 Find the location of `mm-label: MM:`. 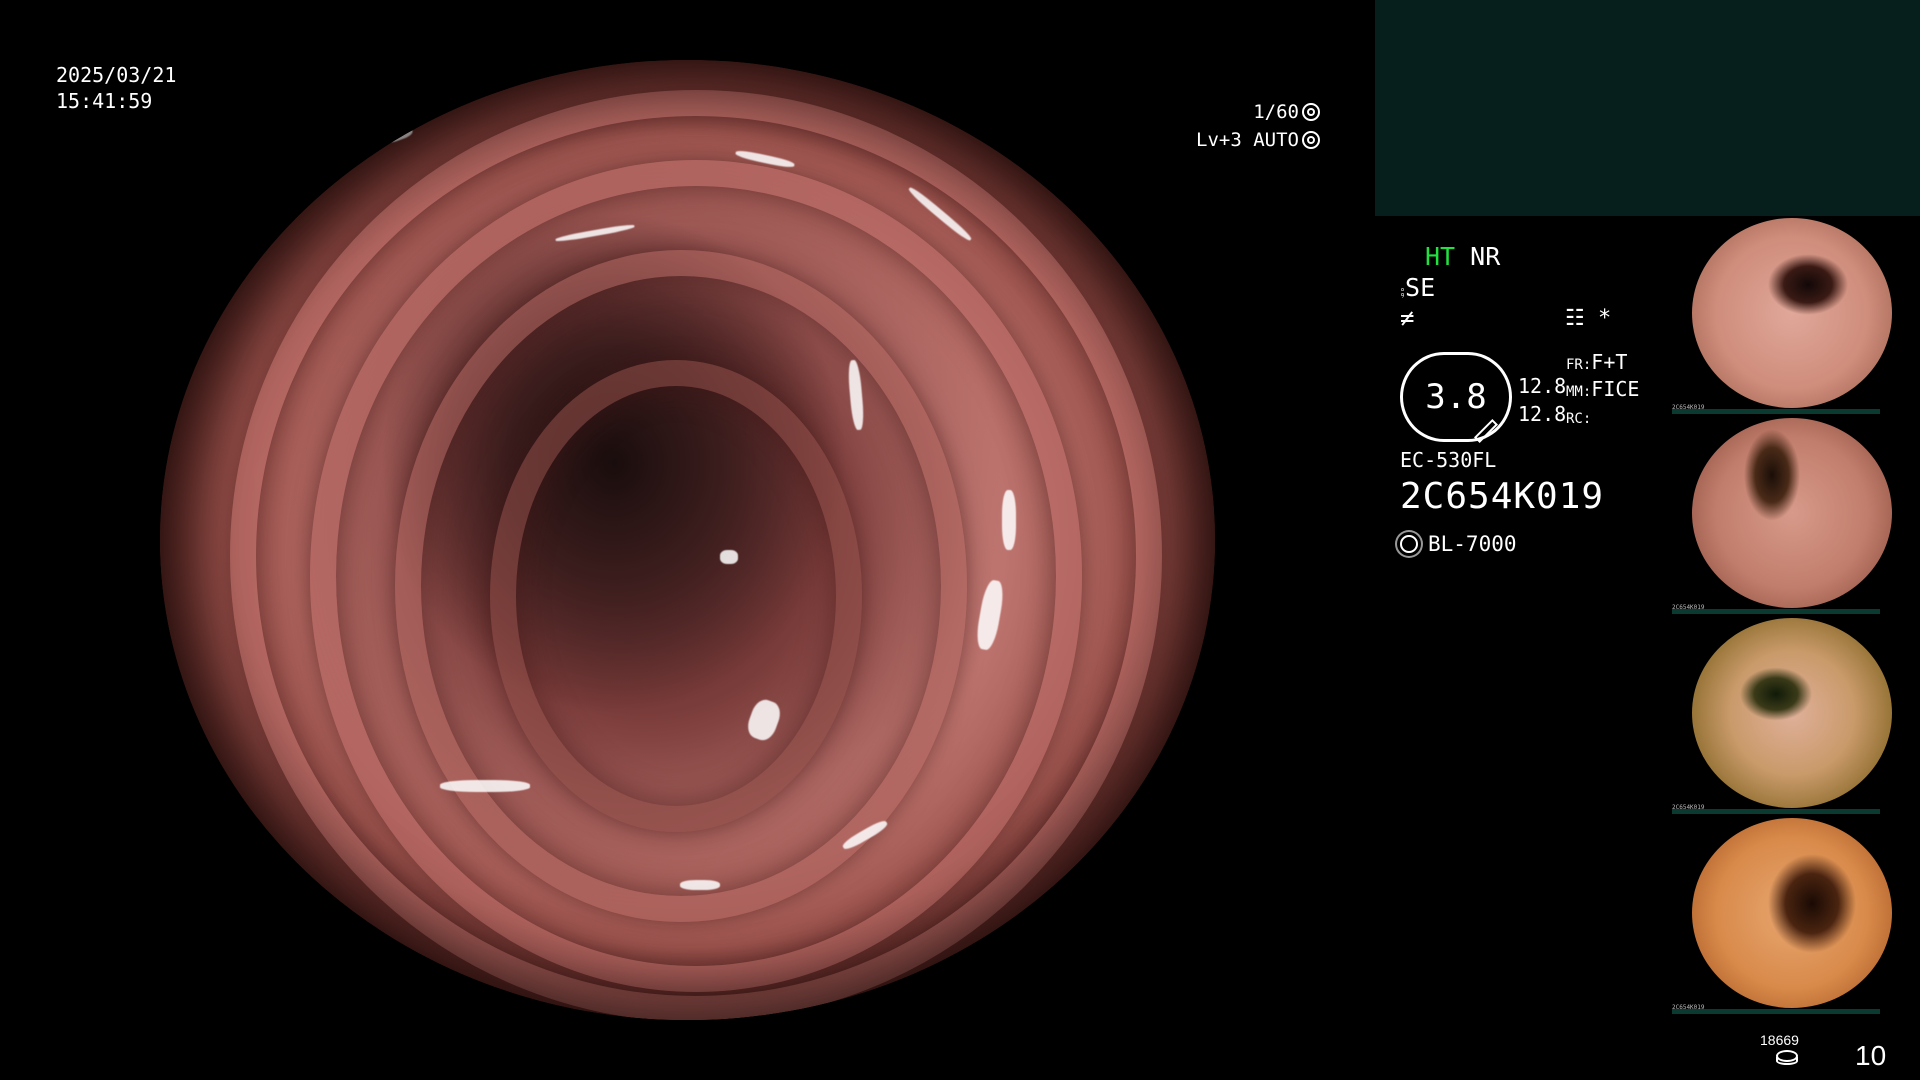

mm-label: MM: is located at coordinates (1579, 392).